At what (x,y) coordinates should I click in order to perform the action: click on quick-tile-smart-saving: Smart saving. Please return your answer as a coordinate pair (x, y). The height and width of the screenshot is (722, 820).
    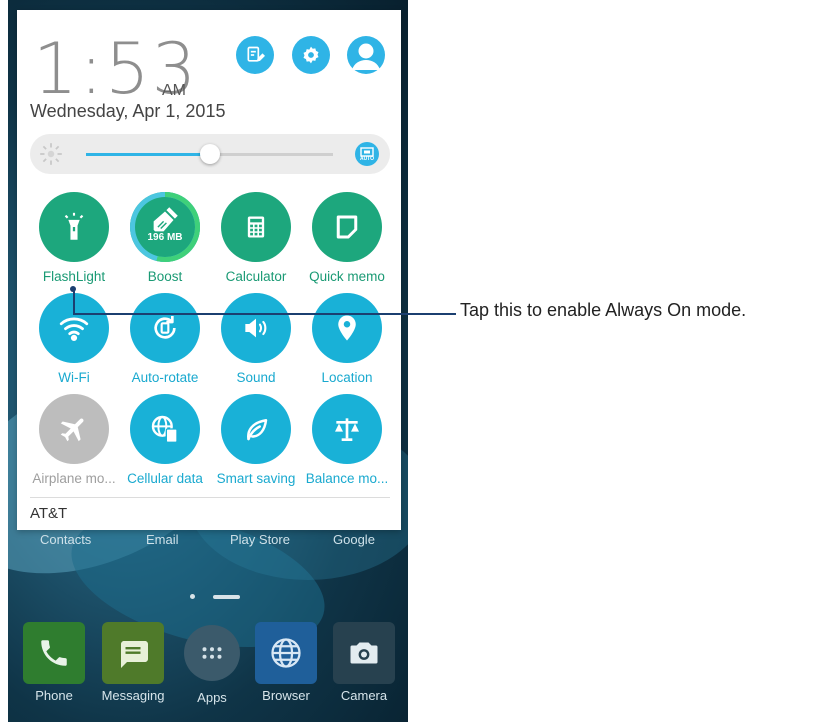
    Looking at the image, I should click on (256, 440).